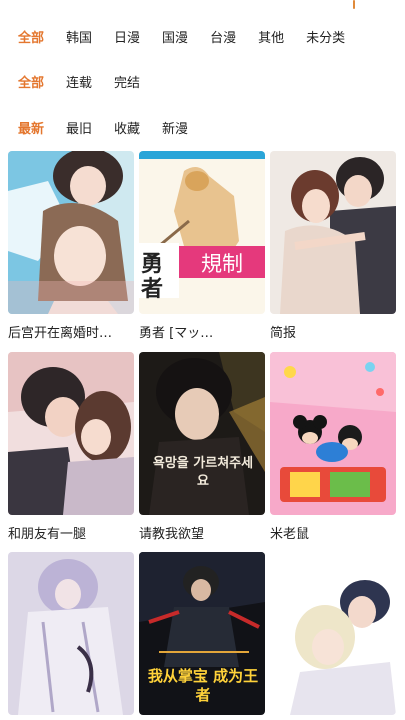 This screenshot has height=720, width=405. I want to click on sort-new: 新漫, so click(175, 127).